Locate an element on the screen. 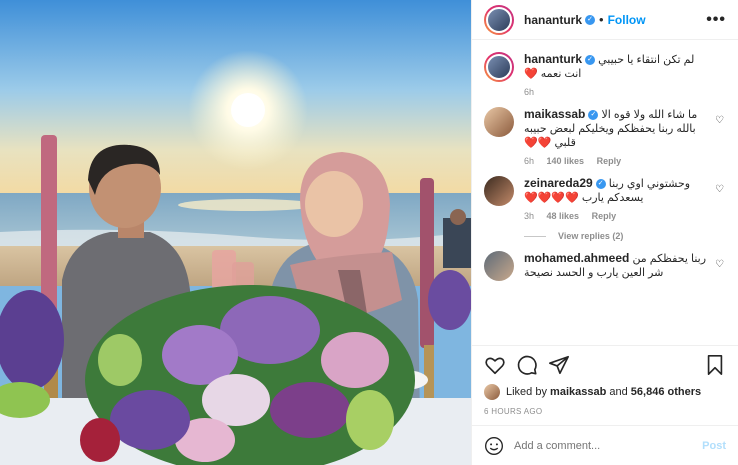 The height and width of the screenshot is (465, 738). comment-username: zeinareda29 is located at coordinates (558, 183).